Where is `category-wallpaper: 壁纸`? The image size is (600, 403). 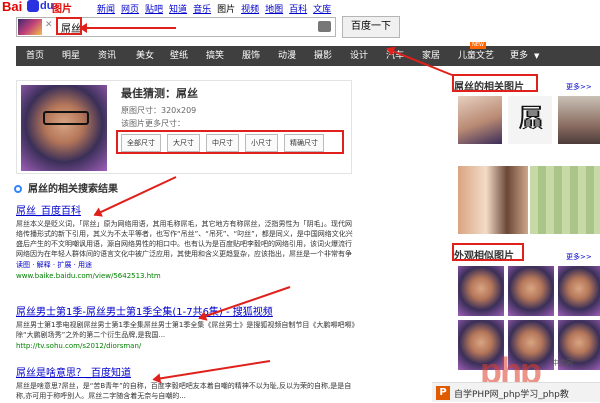 category-wallpaper: 壁纸 is located at coordinates (179, 56).